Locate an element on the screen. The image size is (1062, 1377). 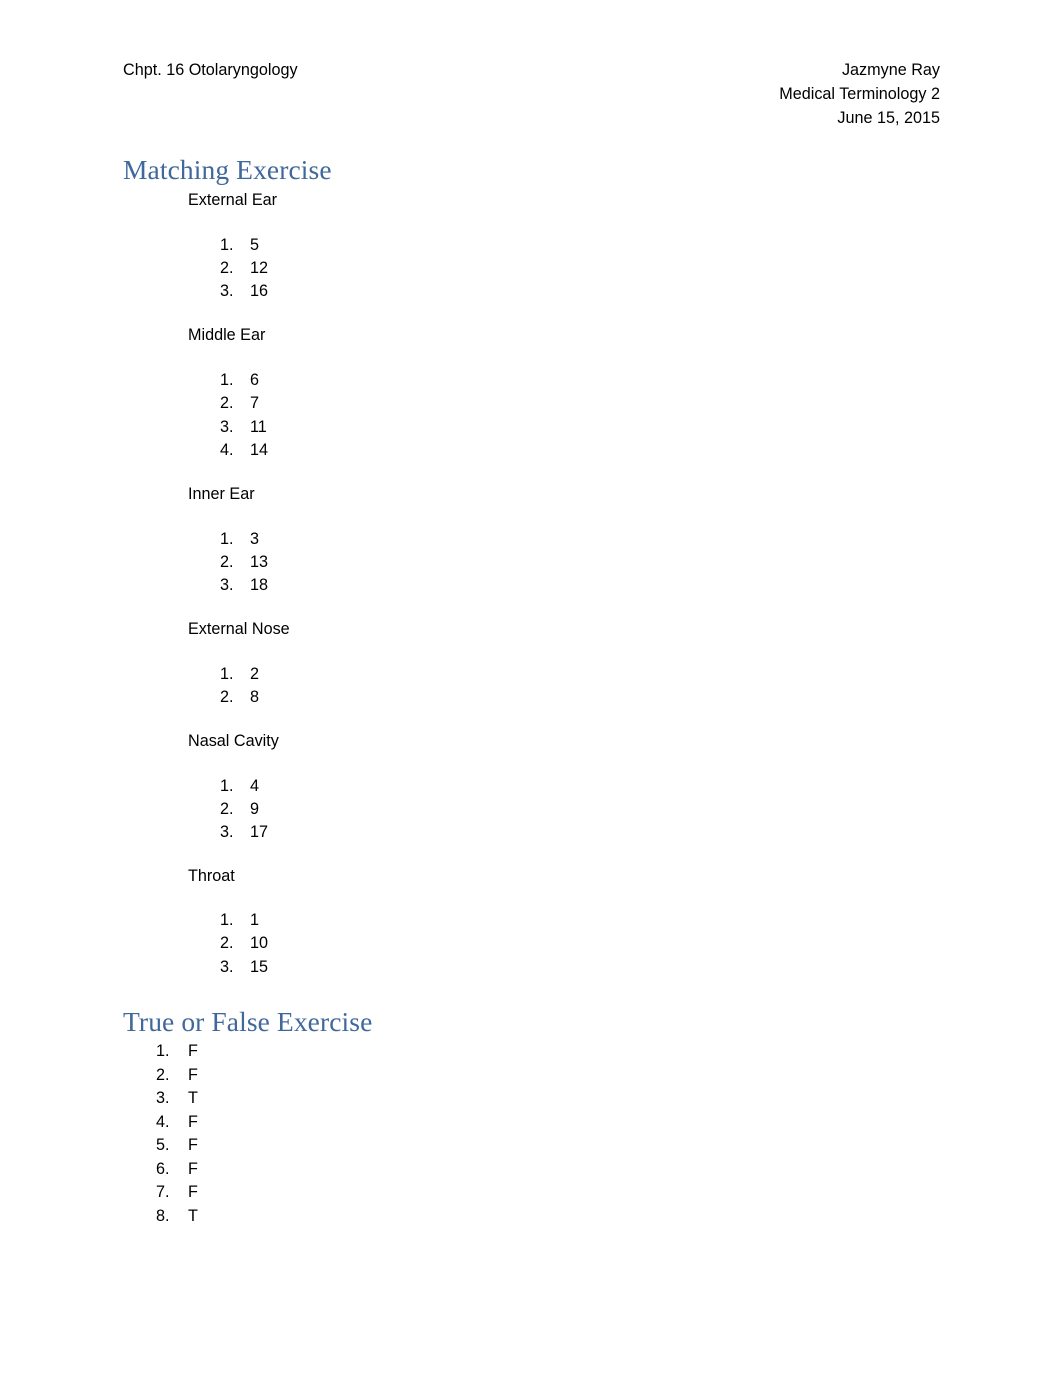
matching-answer-list: 1. 2 2. 8 is located at coordinates (531, 687).